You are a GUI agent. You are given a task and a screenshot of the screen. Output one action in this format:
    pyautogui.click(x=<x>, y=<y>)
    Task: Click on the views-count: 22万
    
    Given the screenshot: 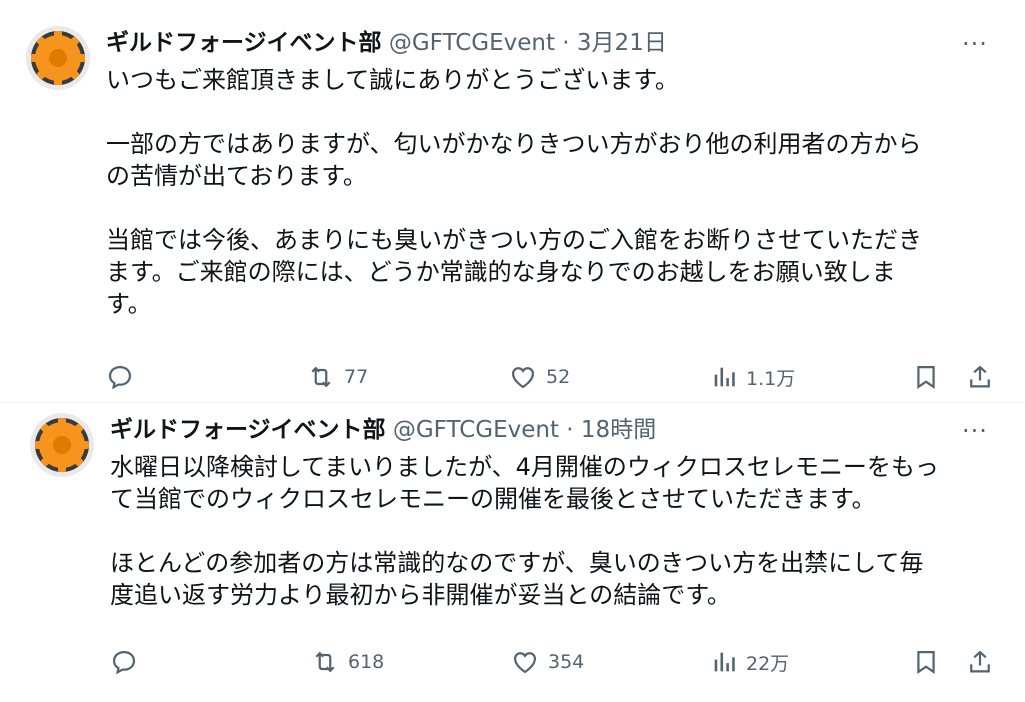 What is the action you would take?
    pyautogui.click(x=768, y=663)
    